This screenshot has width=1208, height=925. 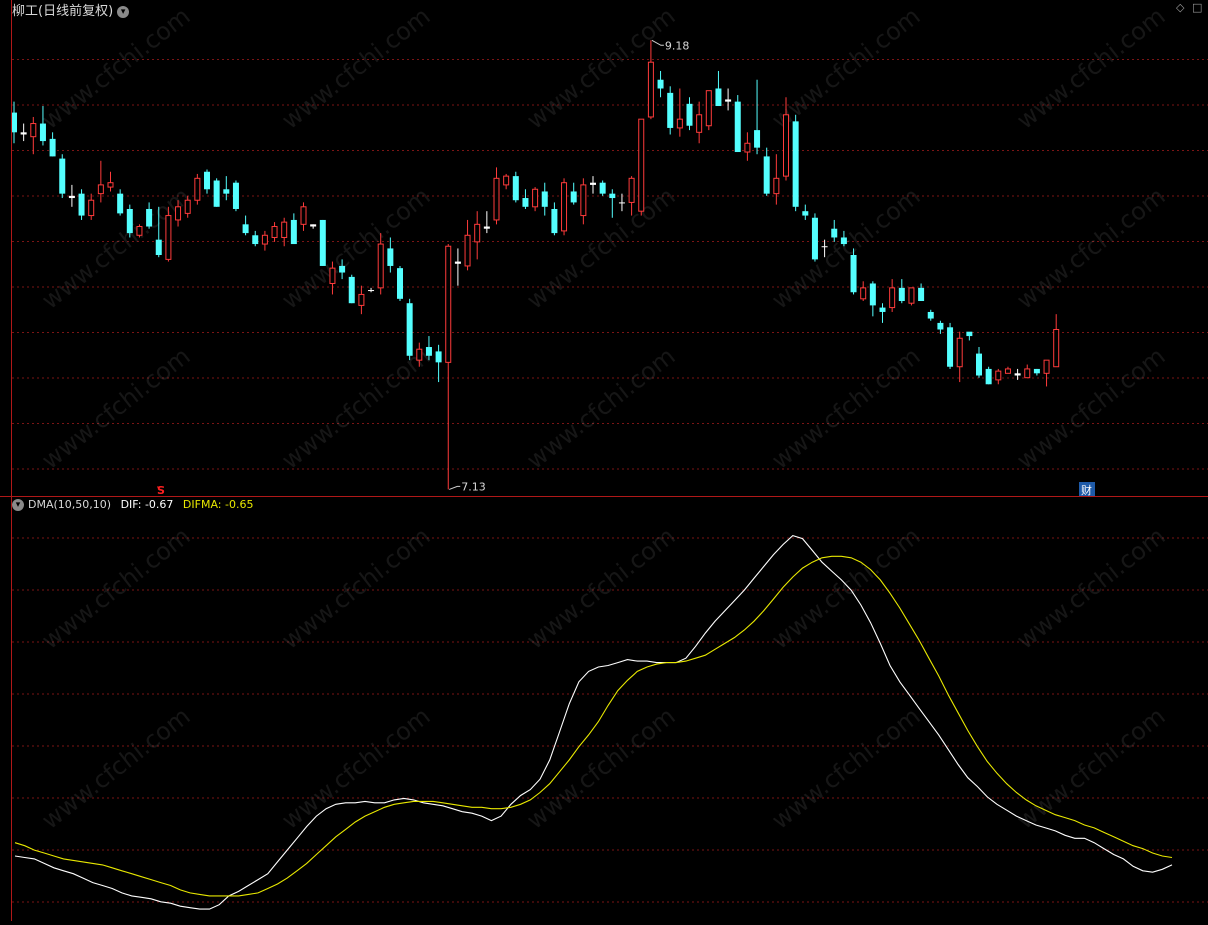 I want to click on indicator-header: ▾ DMA(10,50,10) DIF: -0.67 DIFMA: -0.65, so click(x=132, y=504).